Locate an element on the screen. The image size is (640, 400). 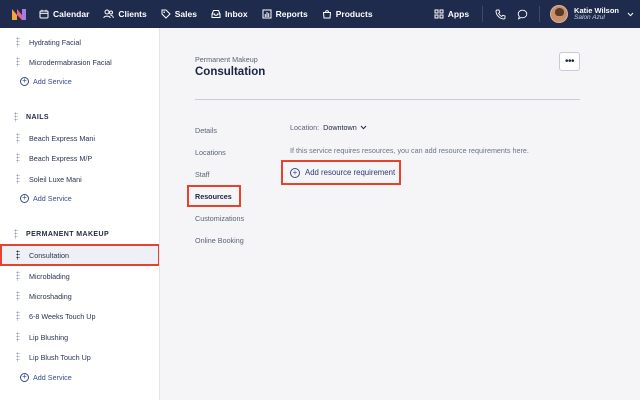
nav-clients: Clients is located at coordinates (124, 14).